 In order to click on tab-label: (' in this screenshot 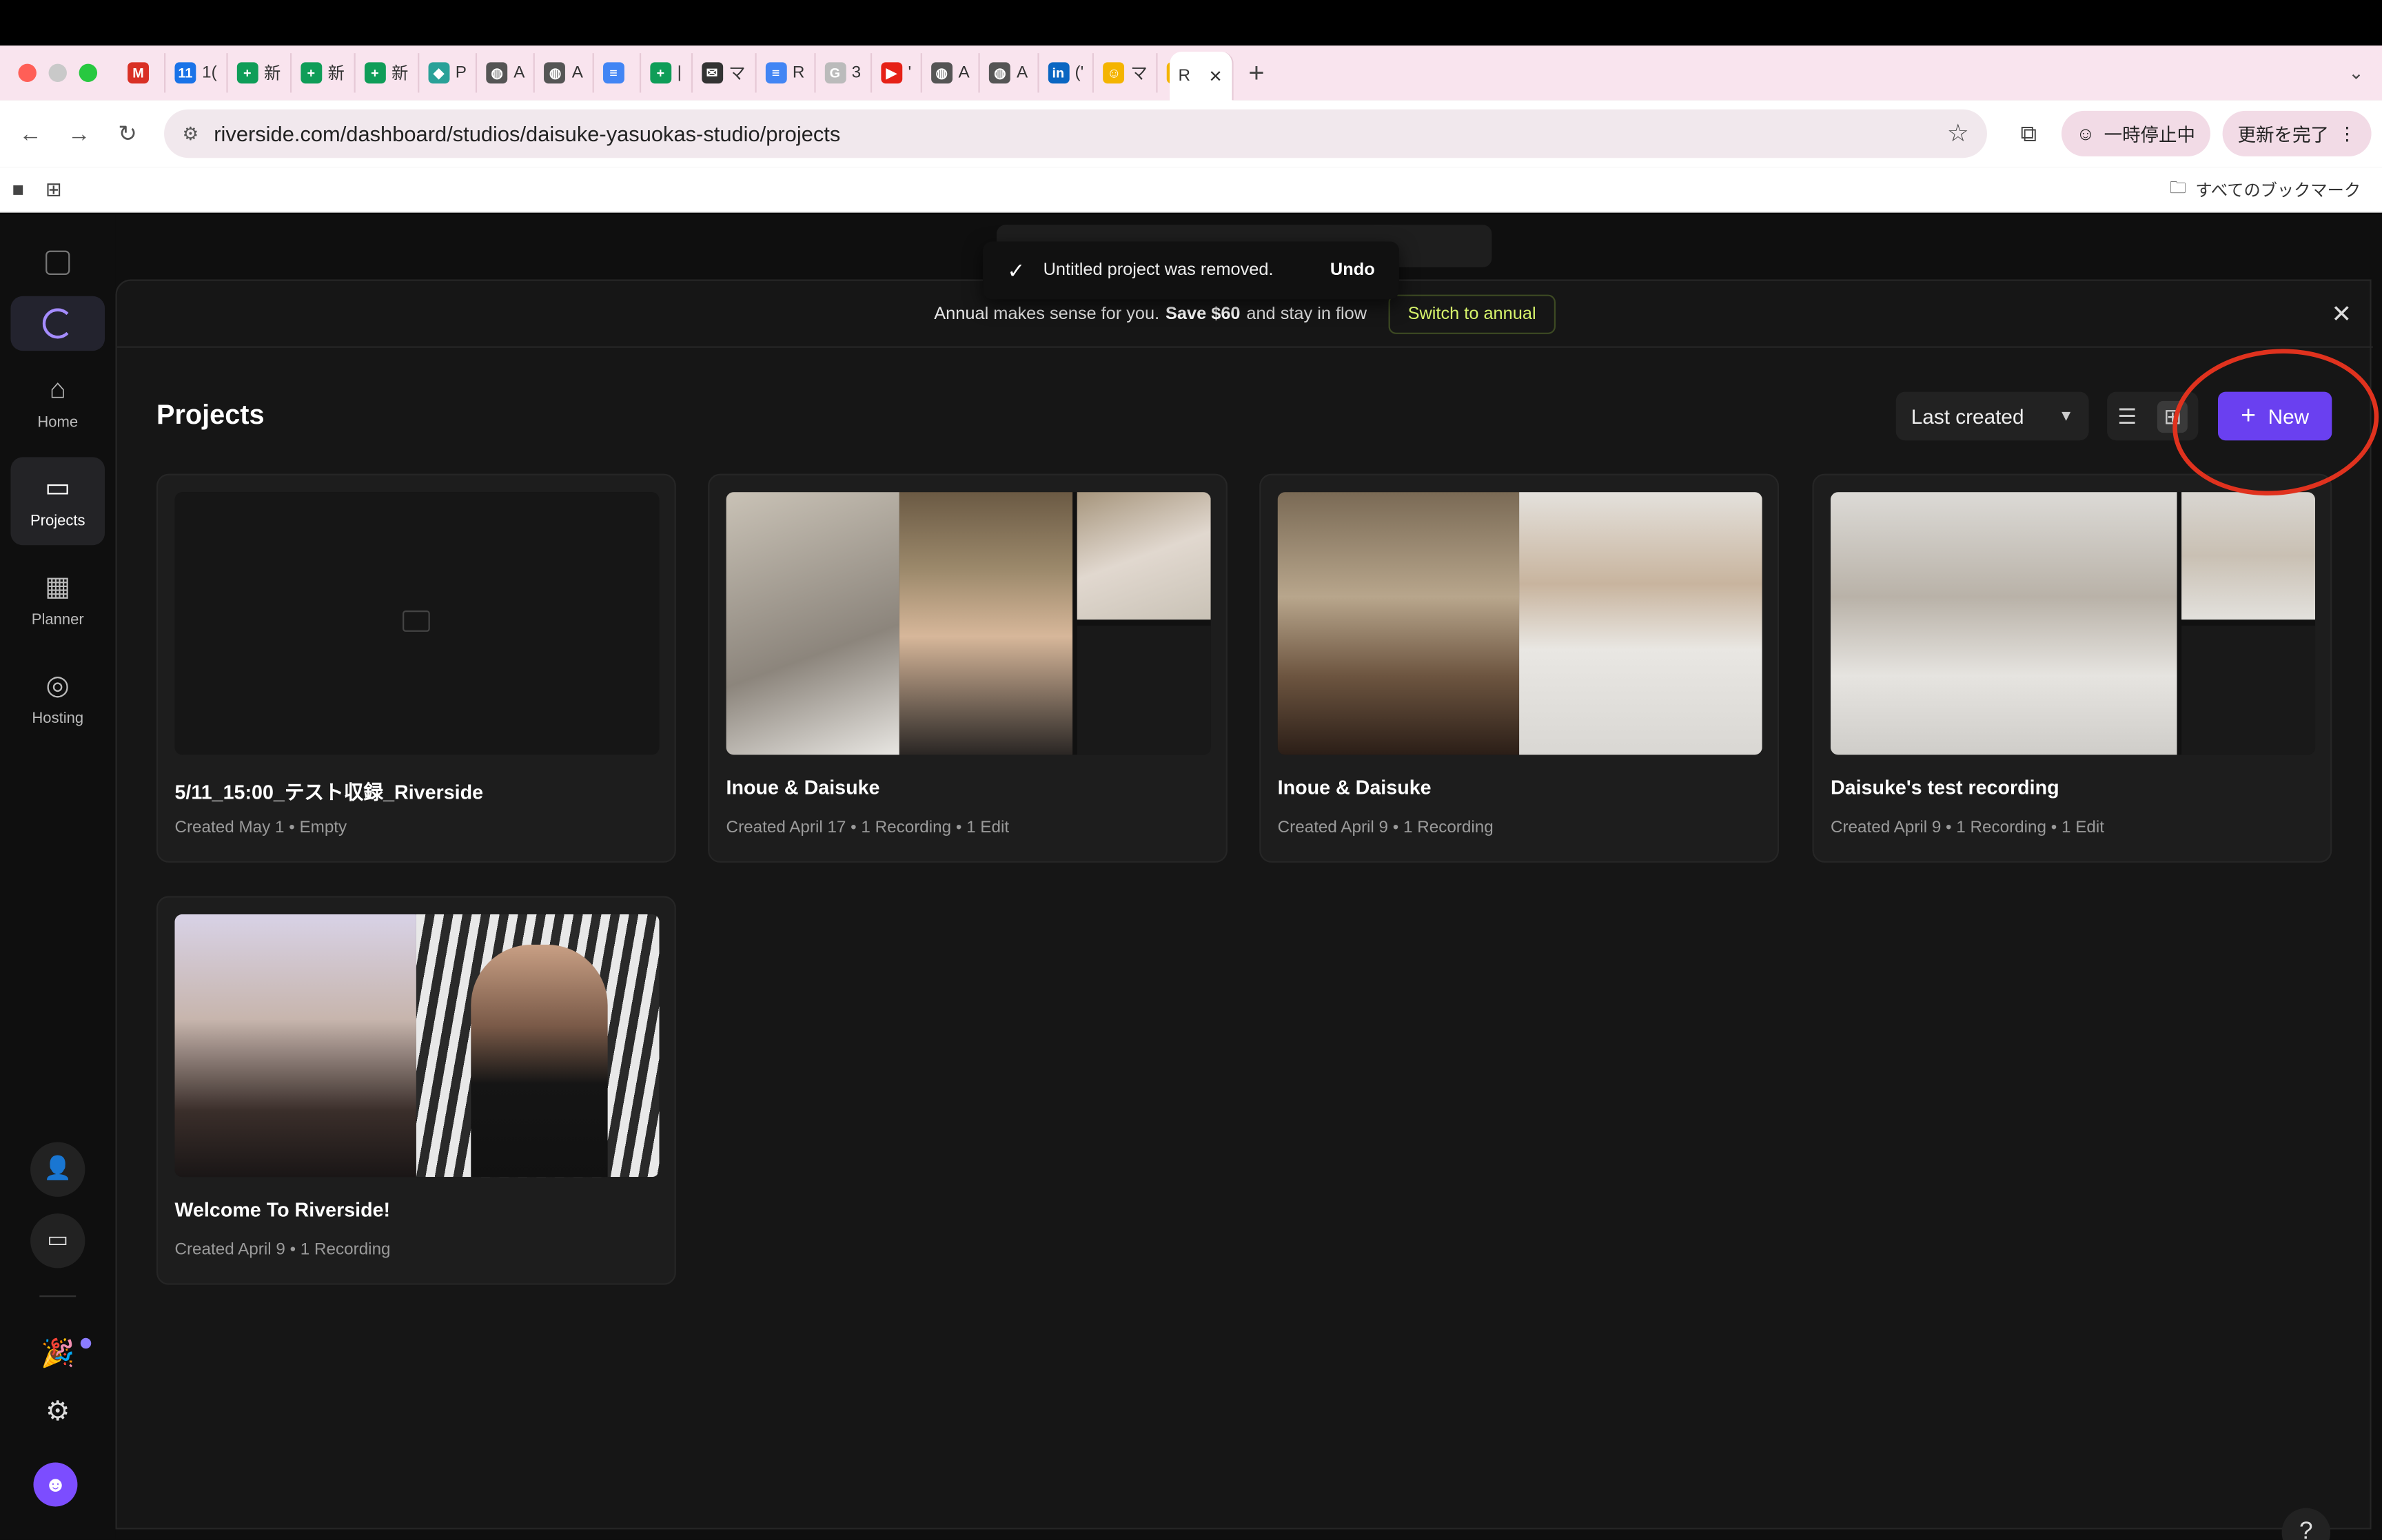, I will do `click(1079, 73)`.